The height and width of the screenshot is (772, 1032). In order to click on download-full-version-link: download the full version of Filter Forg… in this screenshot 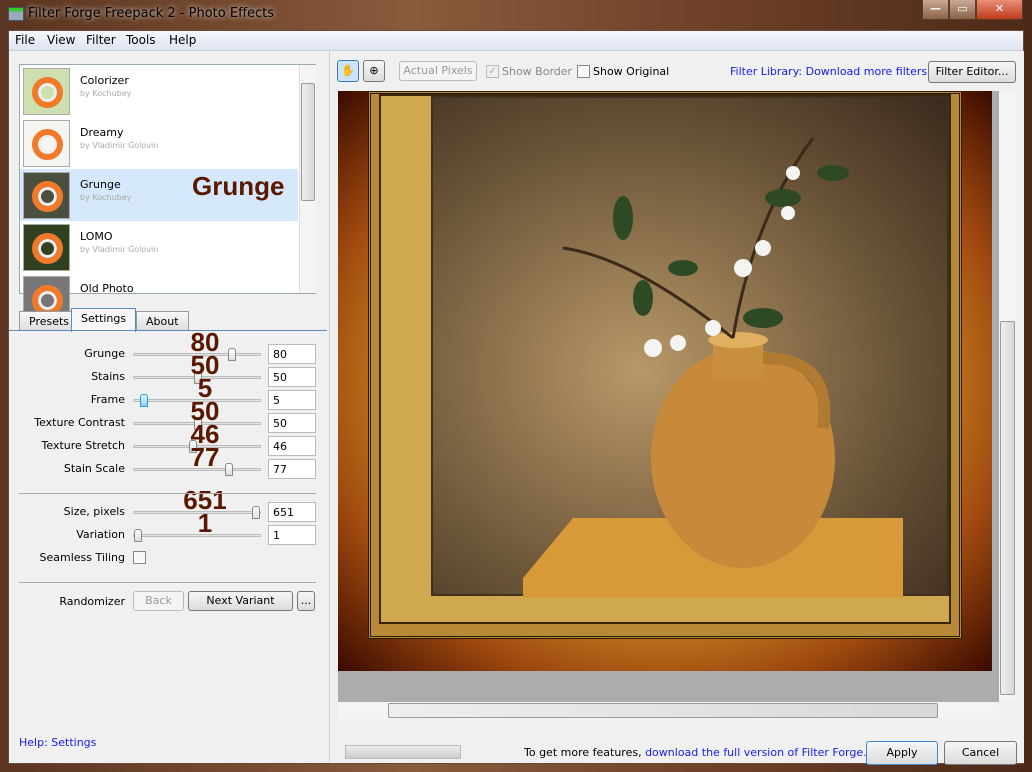, I will do `click(756, 752)`.